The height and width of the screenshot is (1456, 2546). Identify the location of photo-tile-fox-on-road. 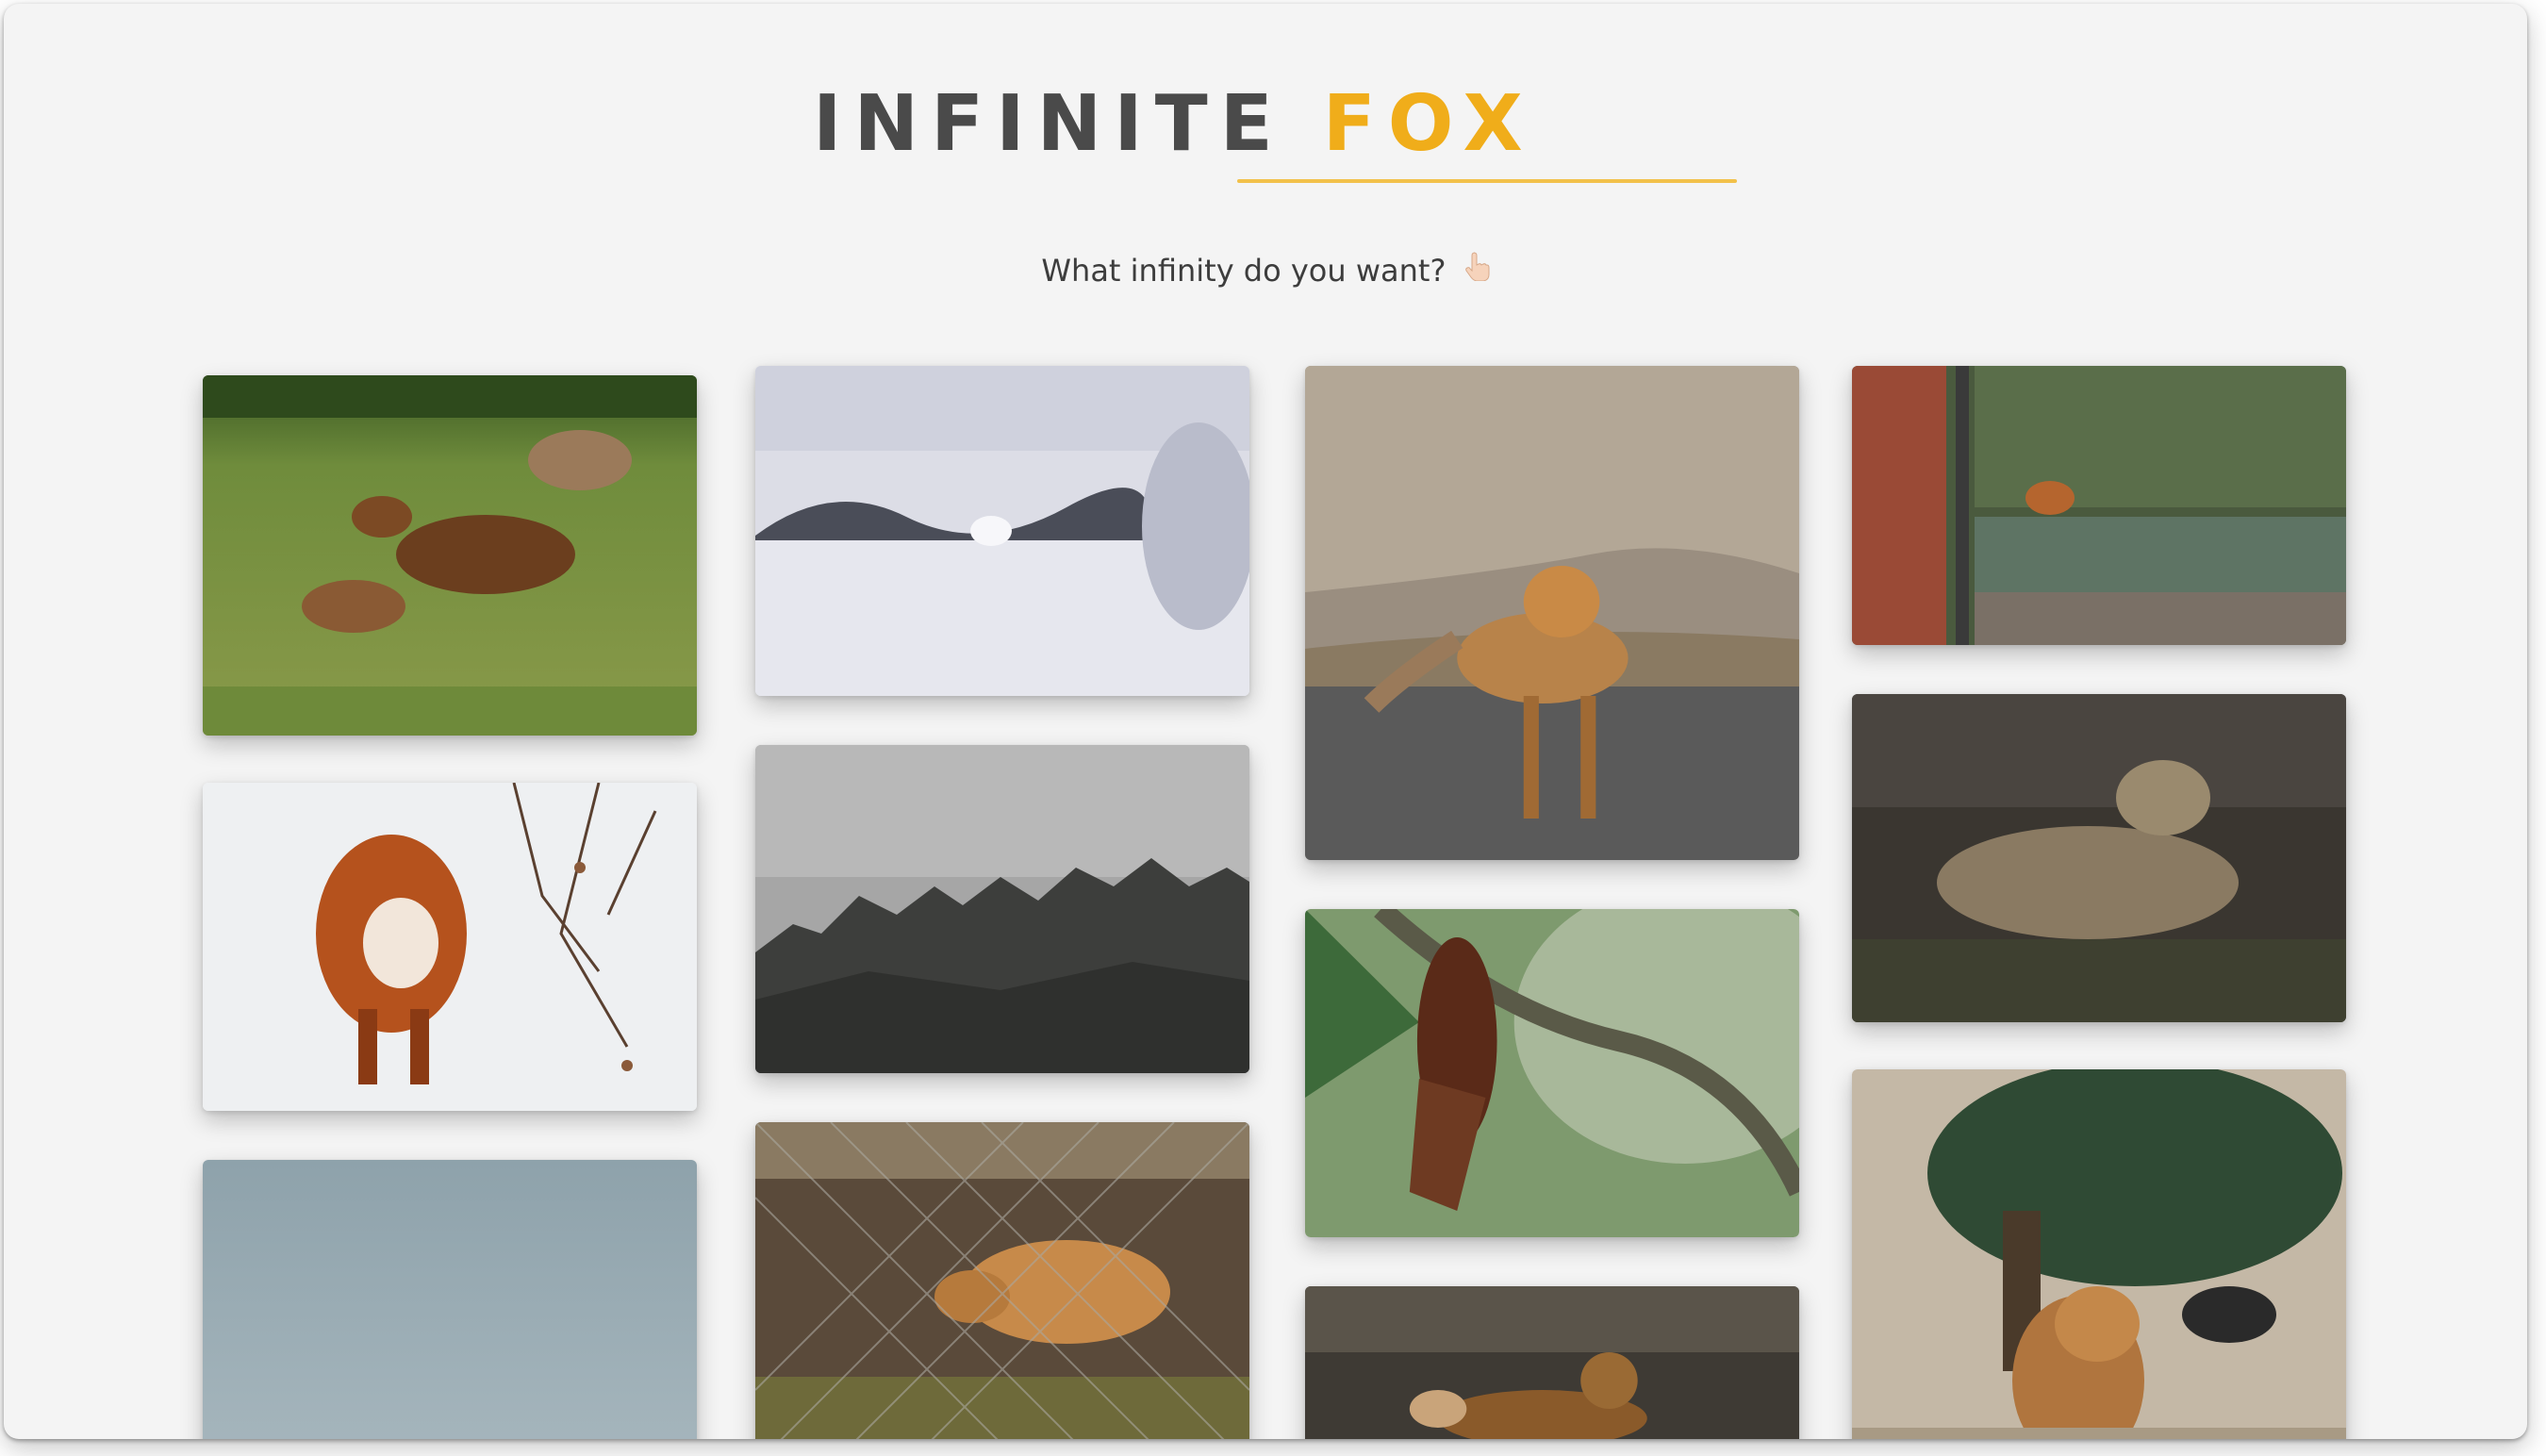
(1552, 613).